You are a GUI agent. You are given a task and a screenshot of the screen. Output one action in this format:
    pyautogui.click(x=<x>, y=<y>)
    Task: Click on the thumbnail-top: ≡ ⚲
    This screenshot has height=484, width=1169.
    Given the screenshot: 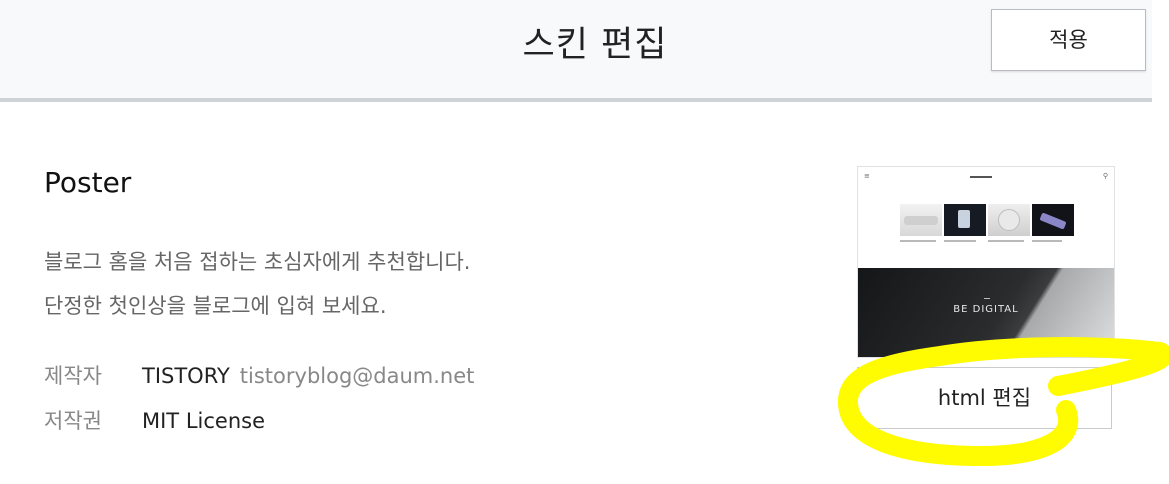 What is the action you would take?
    pyautogui.click(x=986, y=217)
    